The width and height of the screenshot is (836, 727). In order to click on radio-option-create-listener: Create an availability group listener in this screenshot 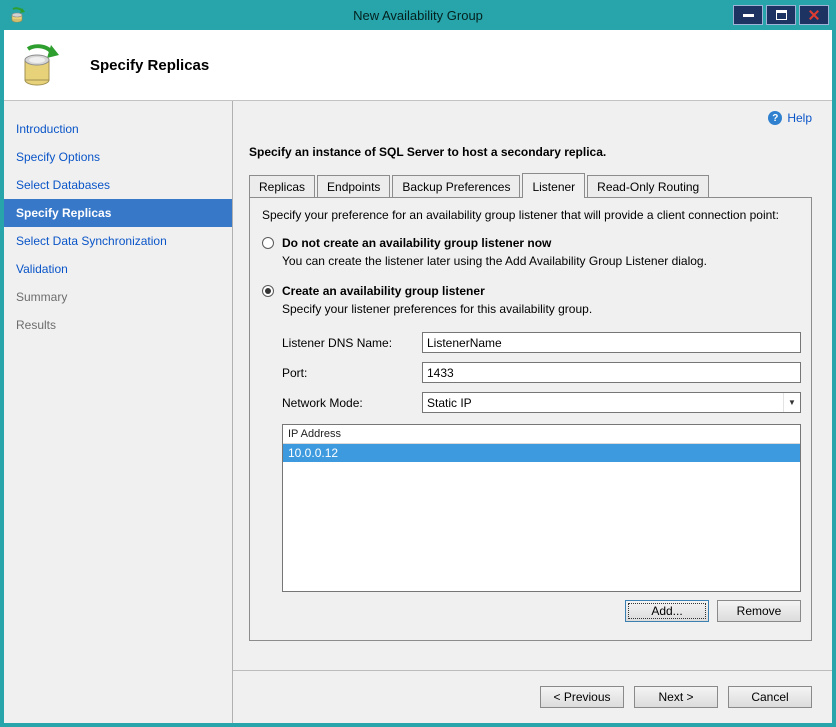, I will do `click(531, 291)`.